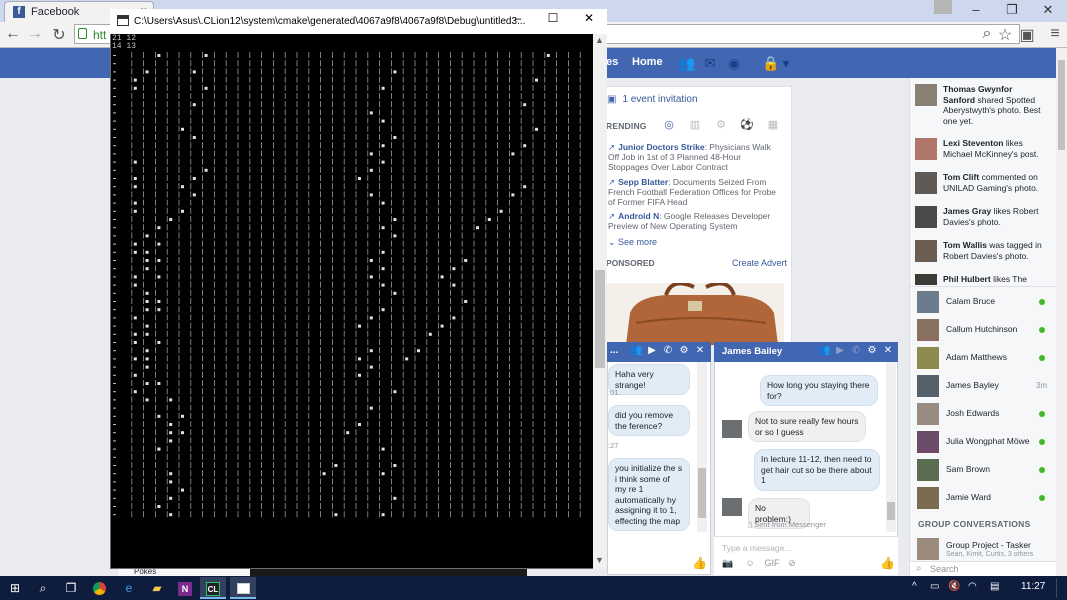 The height and width of the screenshot is (600, 1067). What do you see at coordinates (647, 62) in the screenshot?
I see `nav-home: Home` at bounding box center [647, 62].